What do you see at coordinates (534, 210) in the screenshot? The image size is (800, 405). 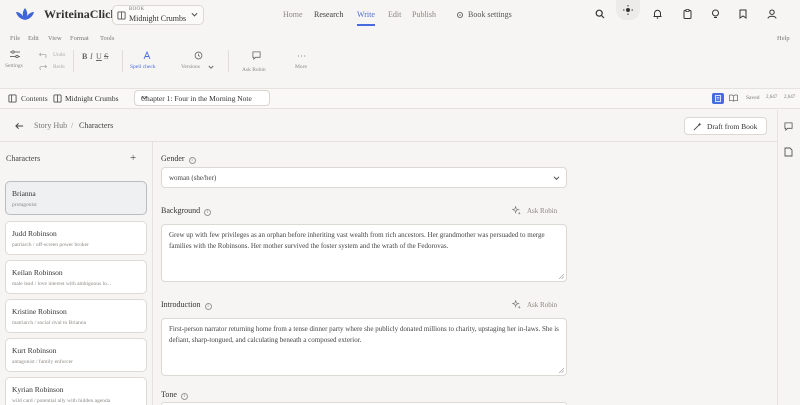 I see `ask-robin-background-button: Ask Robin` at bounding box center [534, 210].